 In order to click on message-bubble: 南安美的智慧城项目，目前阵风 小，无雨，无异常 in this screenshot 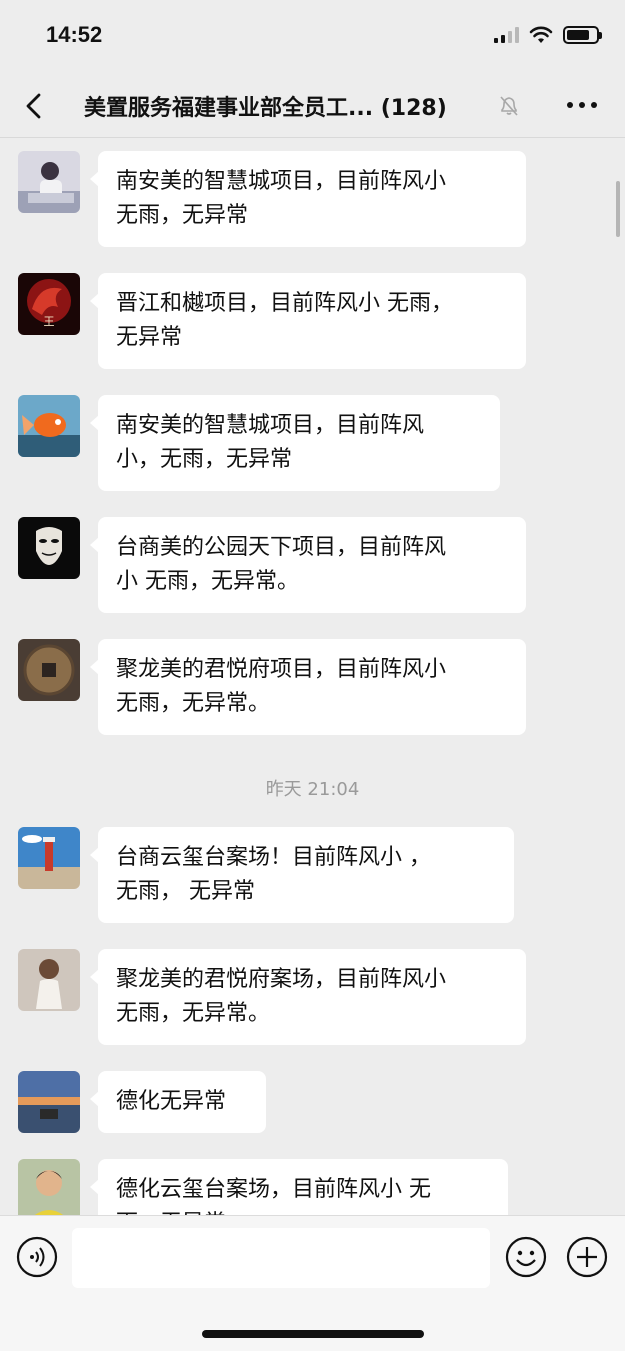, I will do `click(295, 443)`.